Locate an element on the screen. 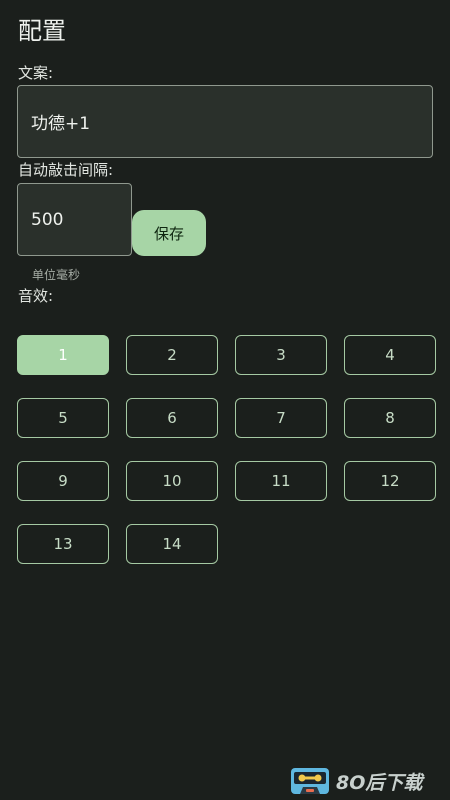 The width and height of the screenshot is (450, 800). copy-label: 文案: is located at coordinates (36, 73).